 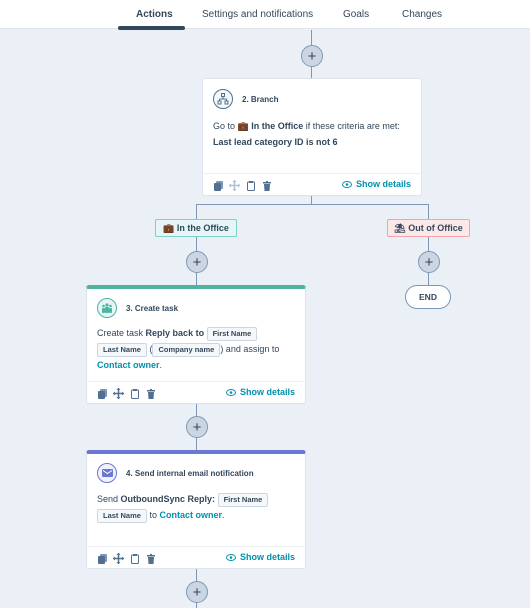 What do you see at coordinates (168, 499) in the screenshot?
I see `email-name: OutboundSync Reply:` at bounding box center [168, 499].